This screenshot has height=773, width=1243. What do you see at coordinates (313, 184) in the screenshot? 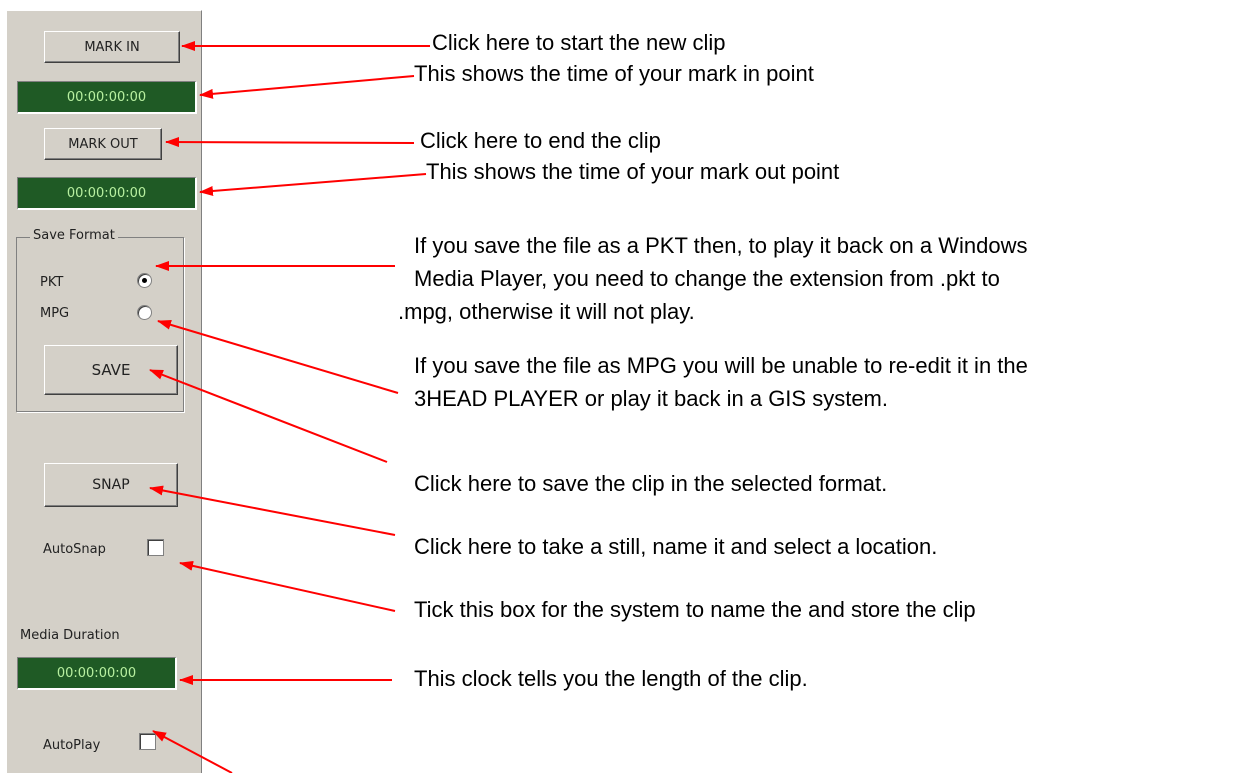
I see `arrow-mark-out-time` at bounding box center [313, 184].